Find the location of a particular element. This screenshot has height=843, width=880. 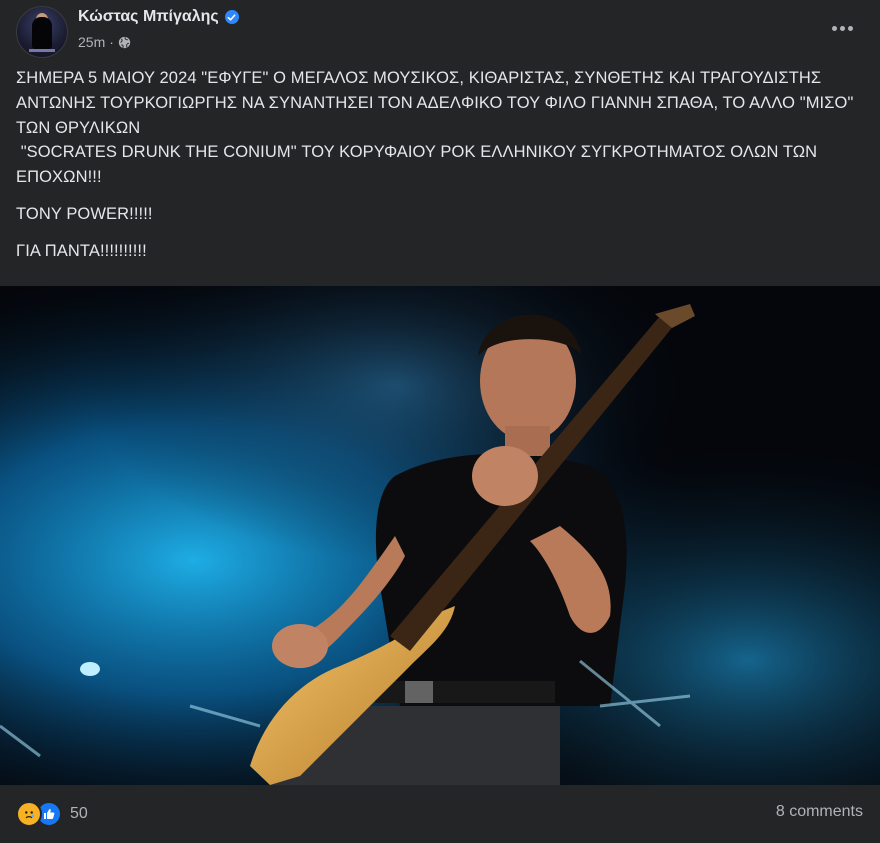

post-meta: 25m · is located at coordinates (104, 42).